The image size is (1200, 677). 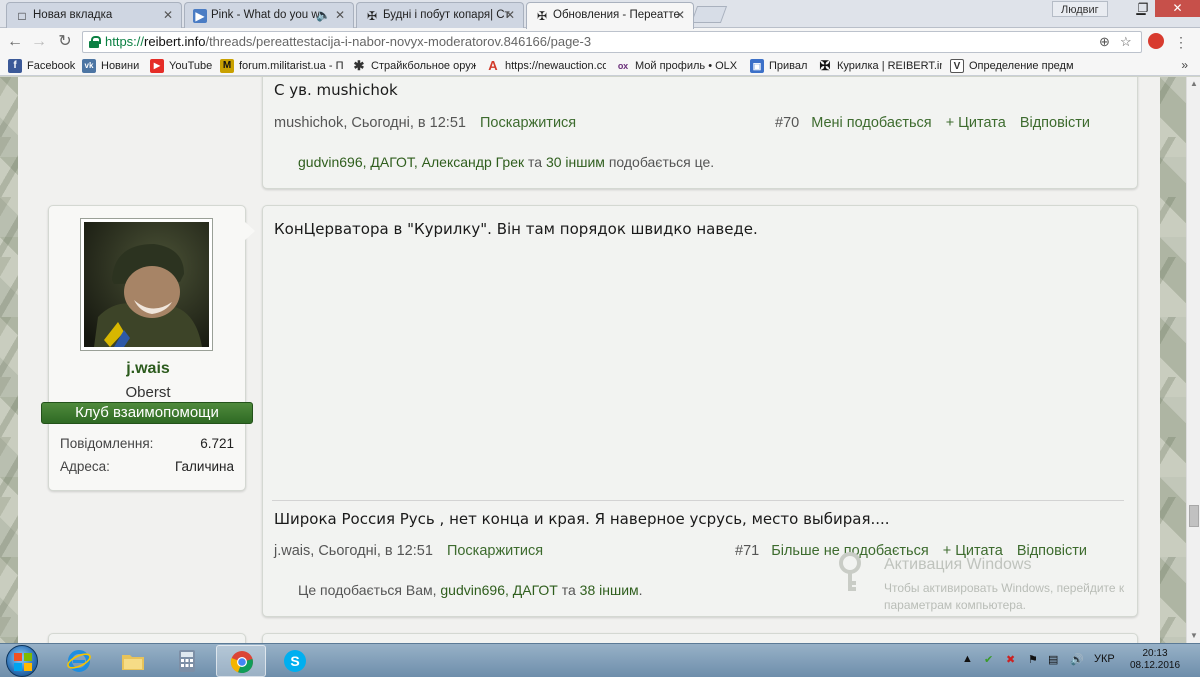 What do you see at coordinates (958, 564) in the screenshot?
I see `activation-title: Активация Windows` at bounding box center [958, 564].